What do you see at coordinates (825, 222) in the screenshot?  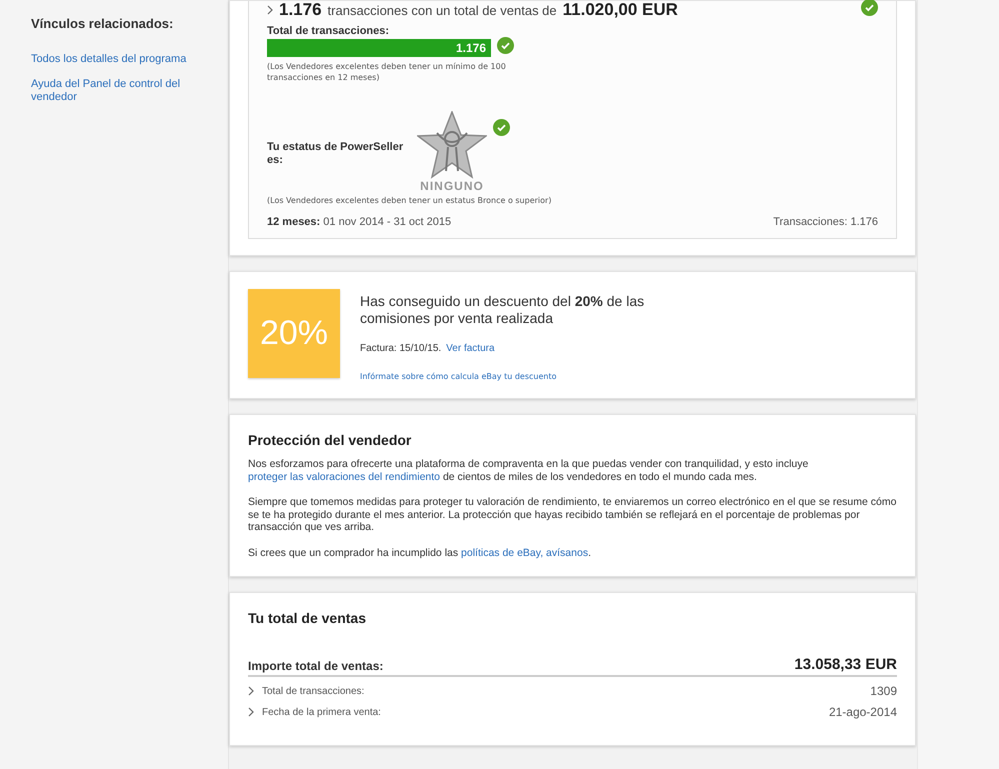 I see `transactions-total: Transacciones: 1.176` at bounding box center [825, 222].